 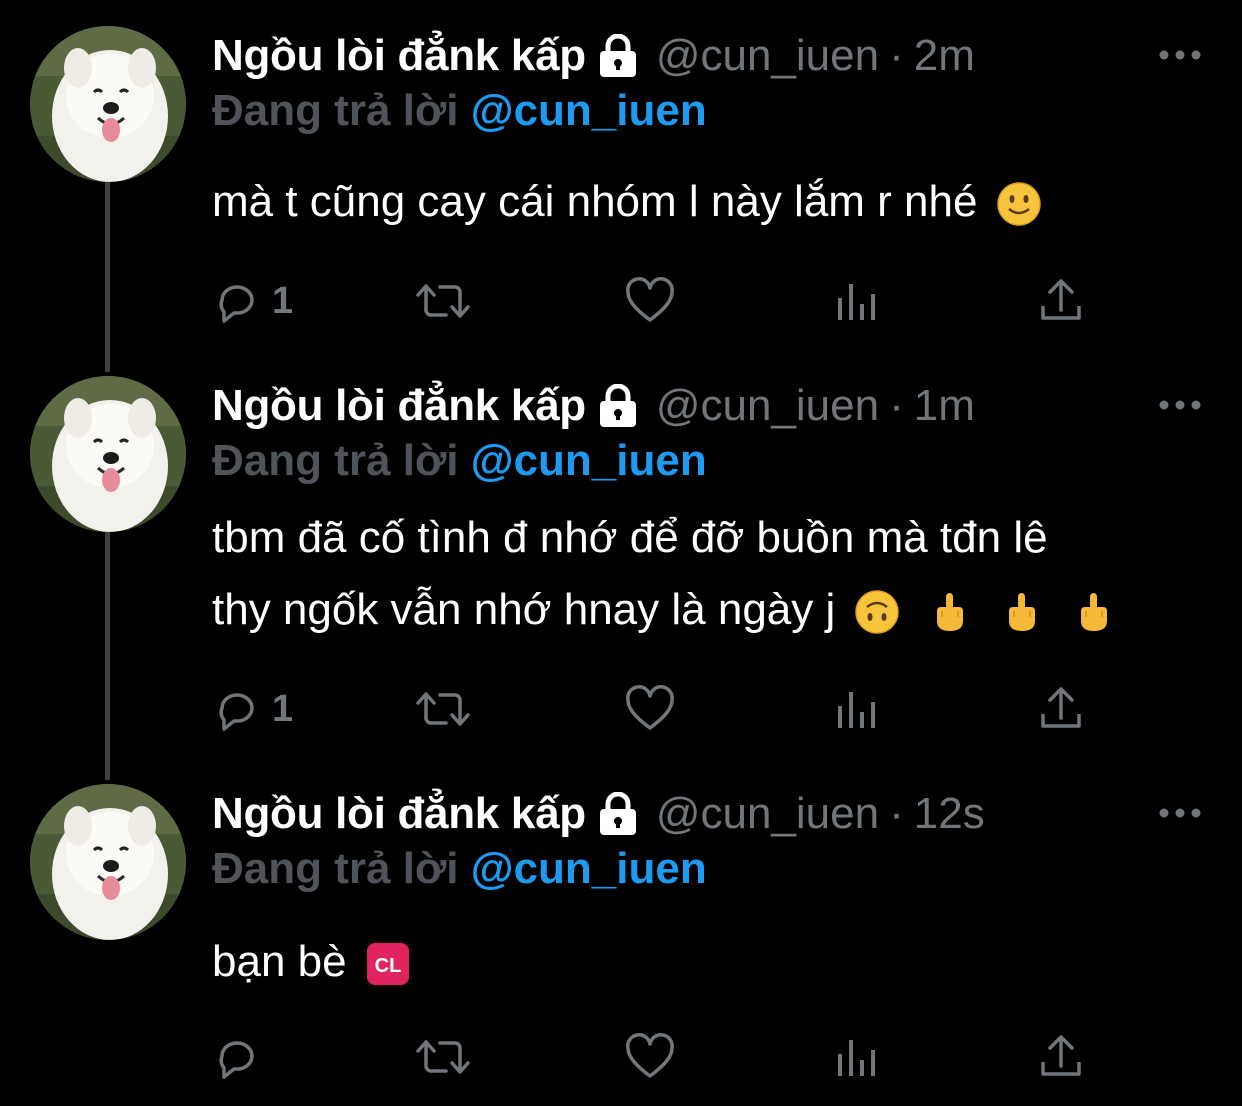 I want to click on timestamp: 2m, so click(x=944, y=56).